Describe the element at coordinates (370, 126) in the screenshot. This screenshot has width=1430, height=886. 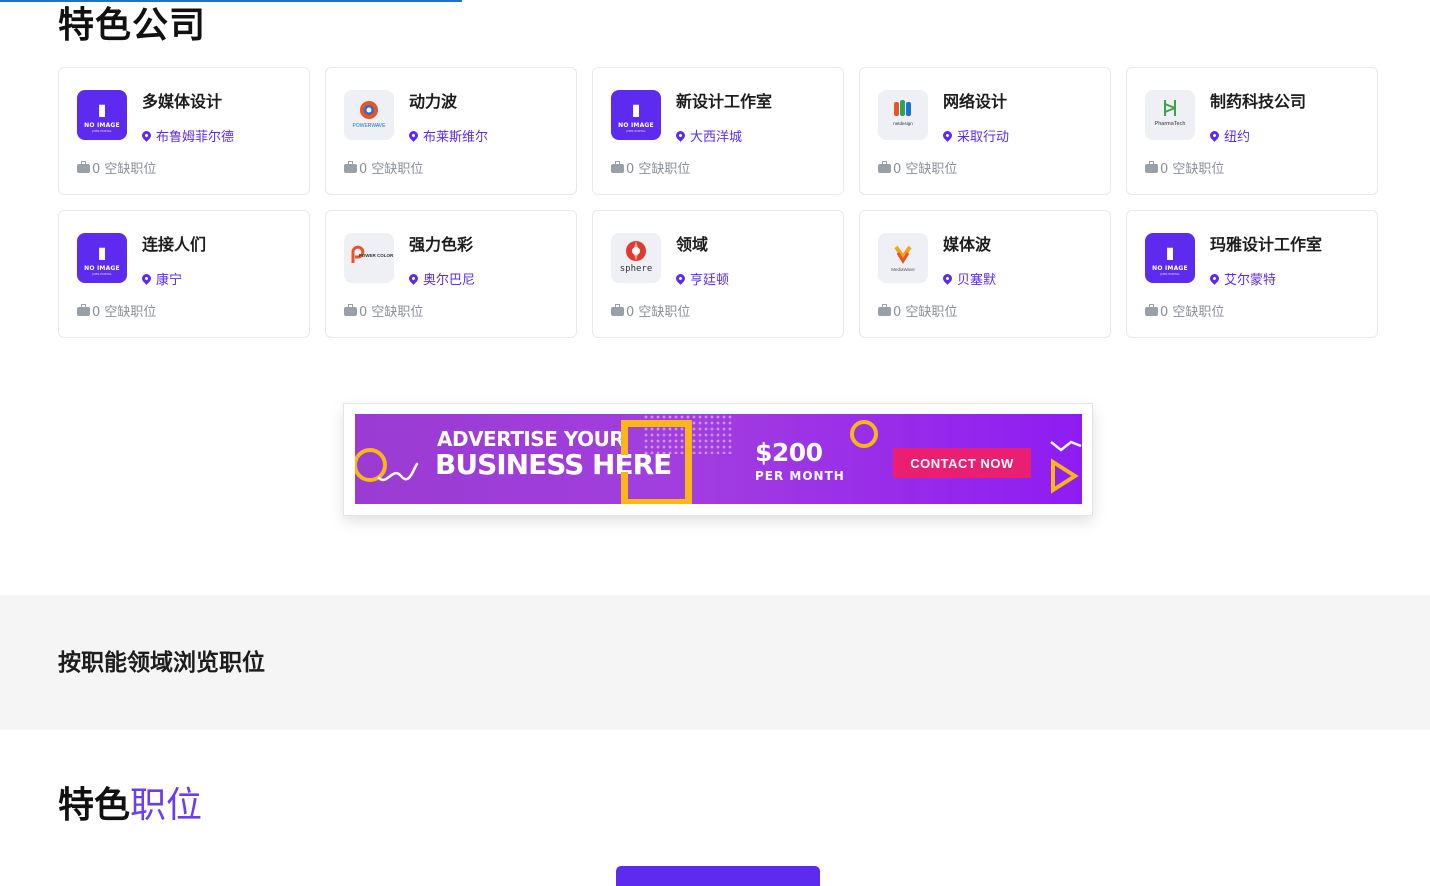
I see `svg-text: POWERWAVE` at that location.